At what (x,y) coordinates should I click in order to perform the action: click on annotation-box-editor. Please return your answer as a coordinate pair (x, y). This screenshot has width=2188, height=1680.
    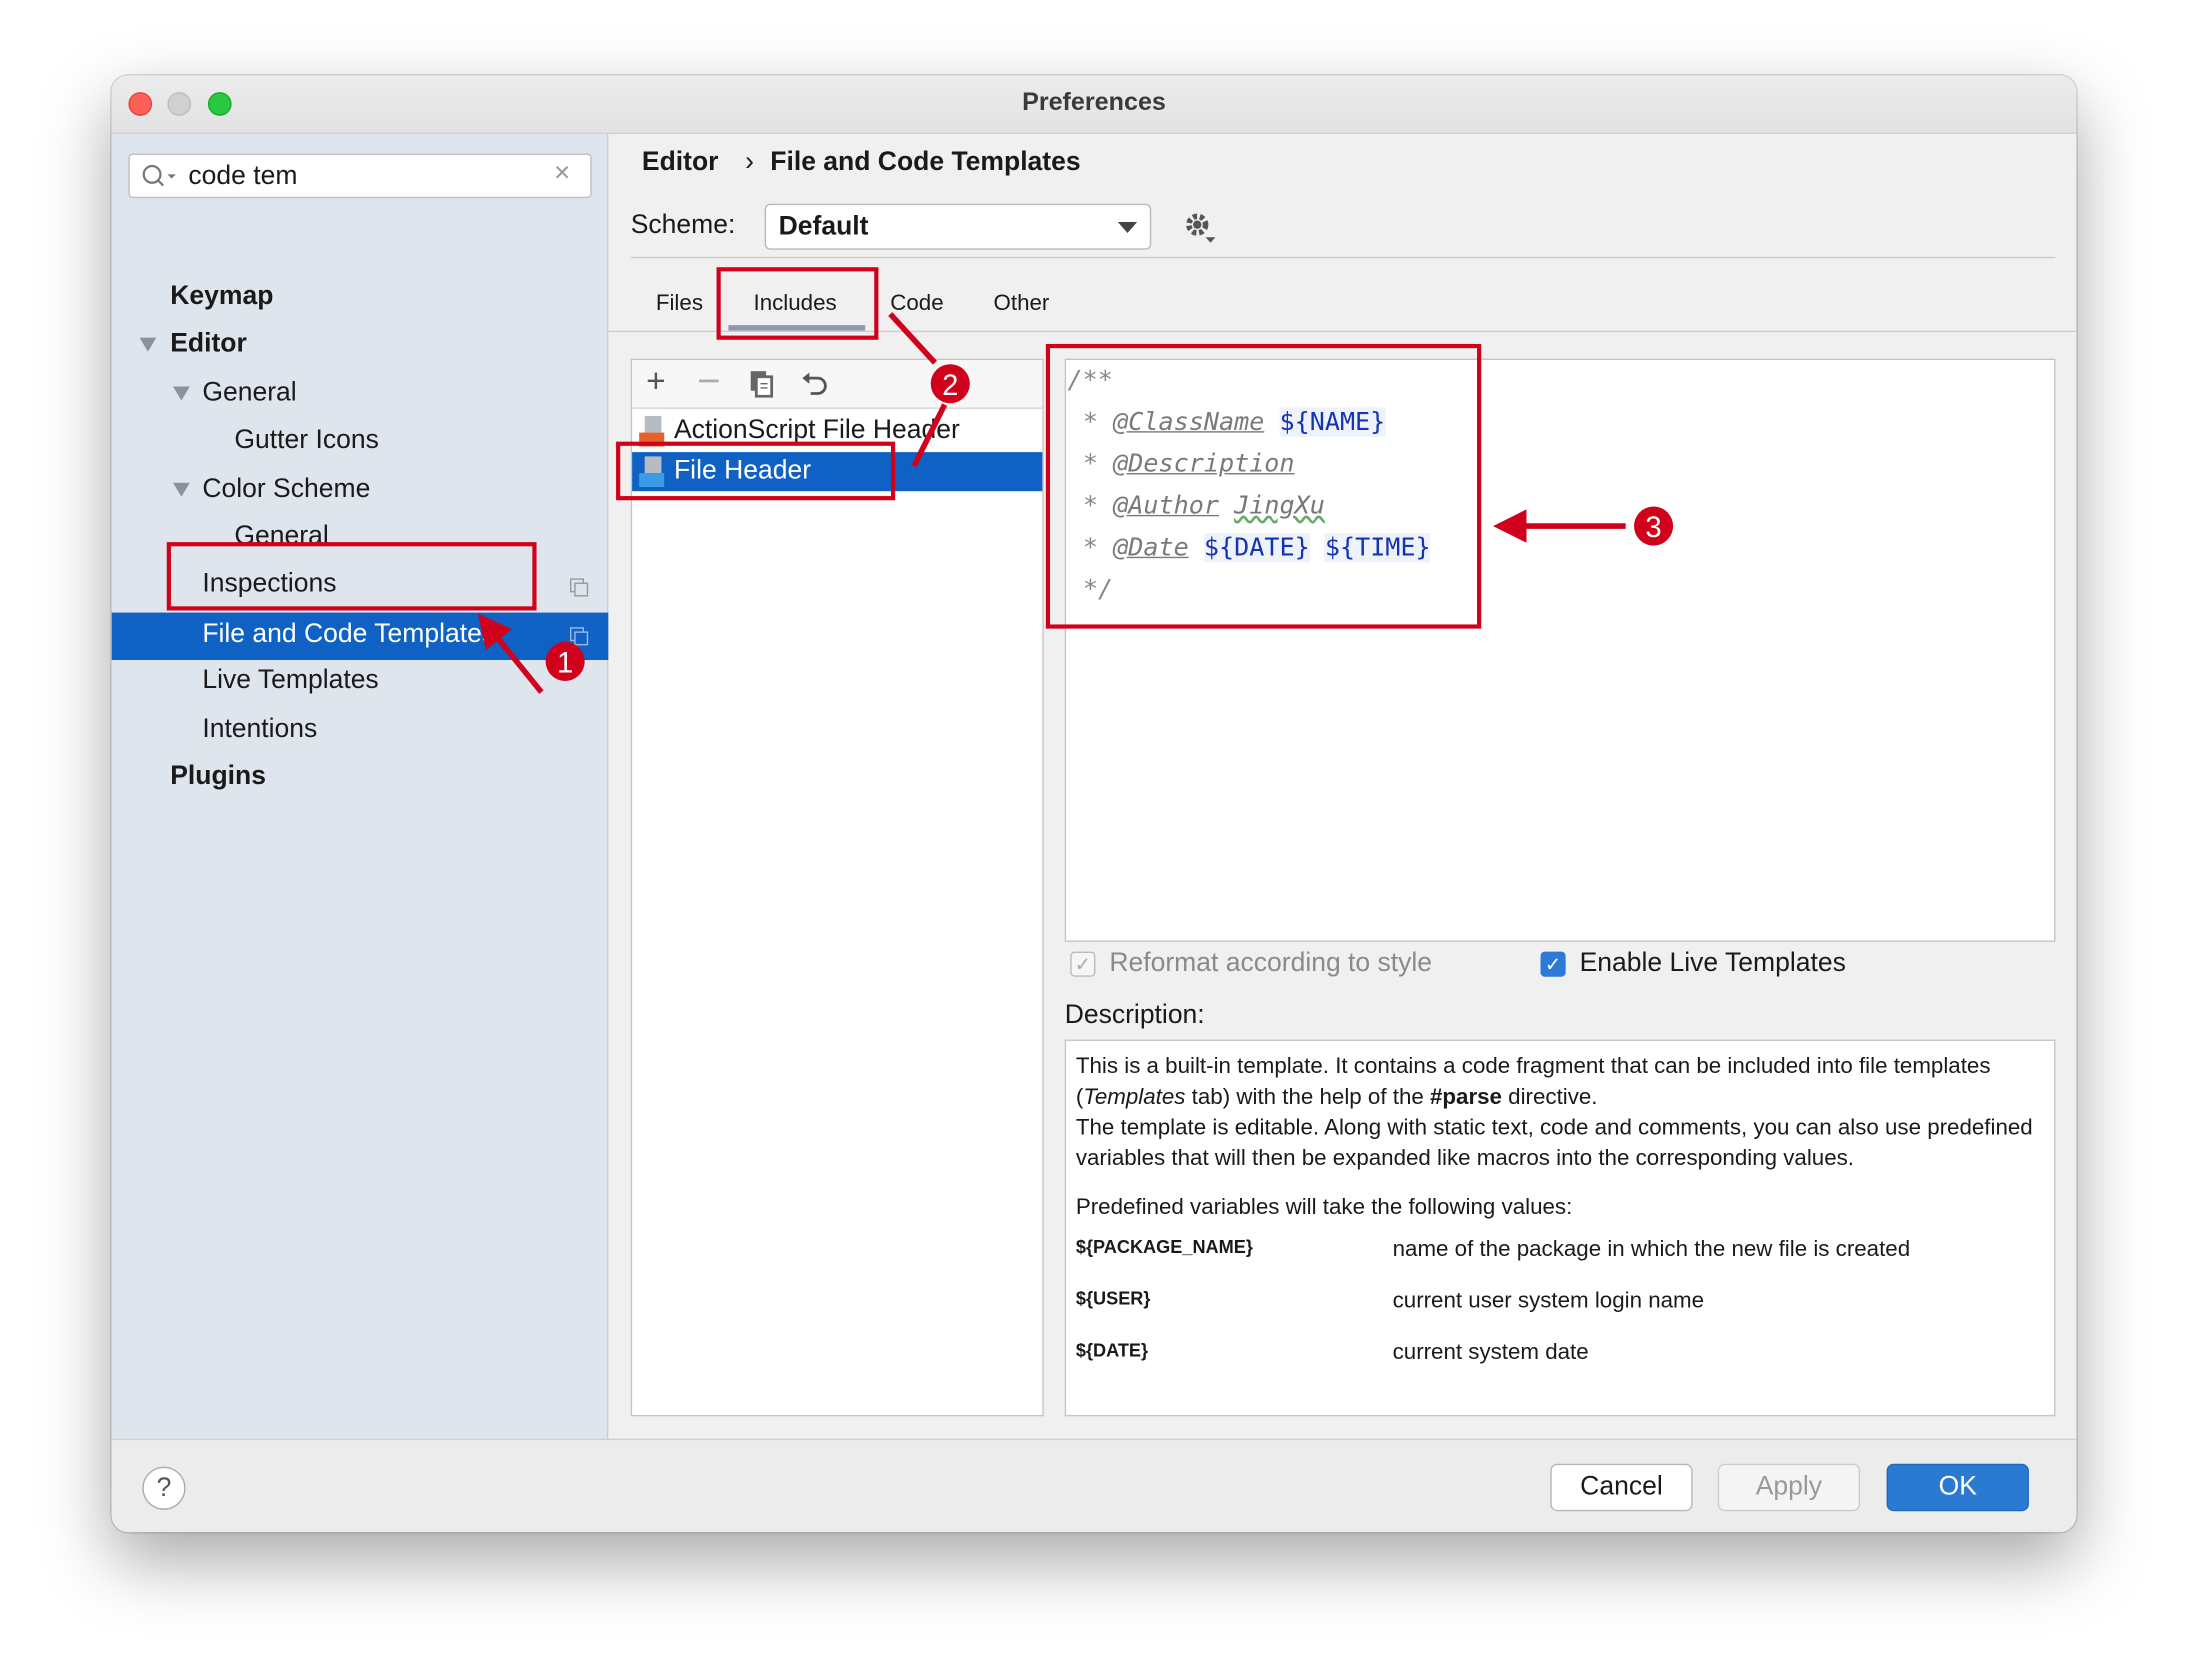
    Looking at the image, I should click on (1263, 486).